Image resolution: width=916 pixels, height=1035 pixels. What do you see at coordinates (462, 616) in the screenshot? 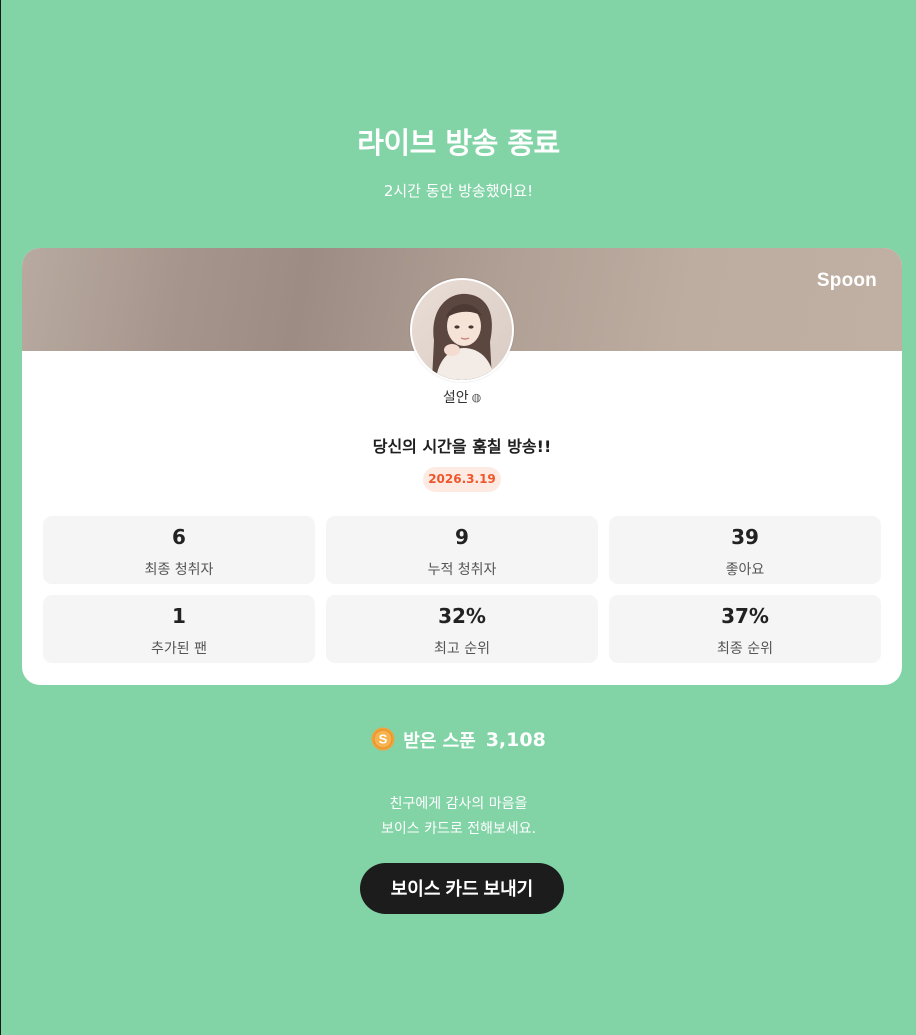
I see `stat-value: 32%` at bounding box center [462, 616].